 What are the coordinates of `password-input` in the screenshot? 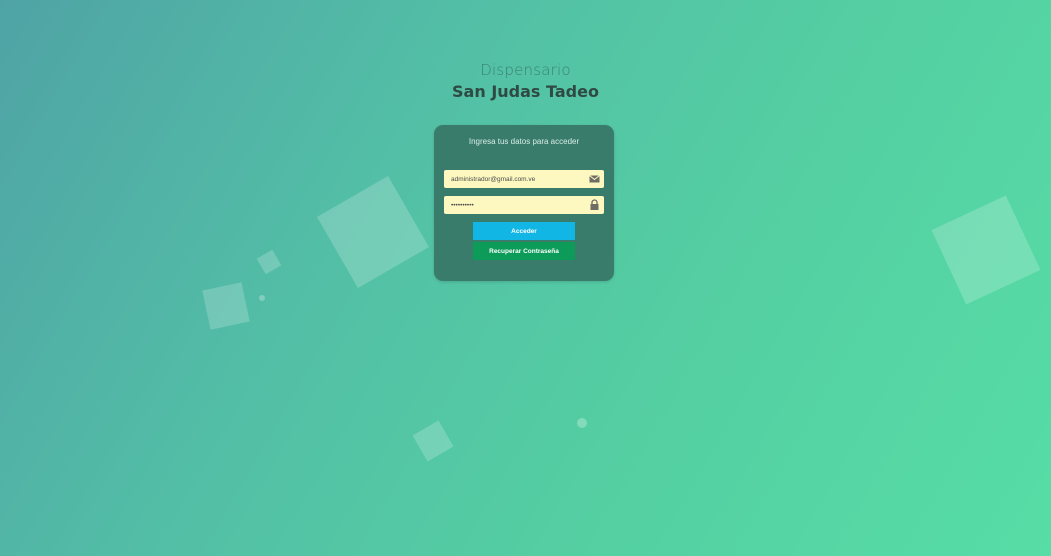 It's located at (516, 205).